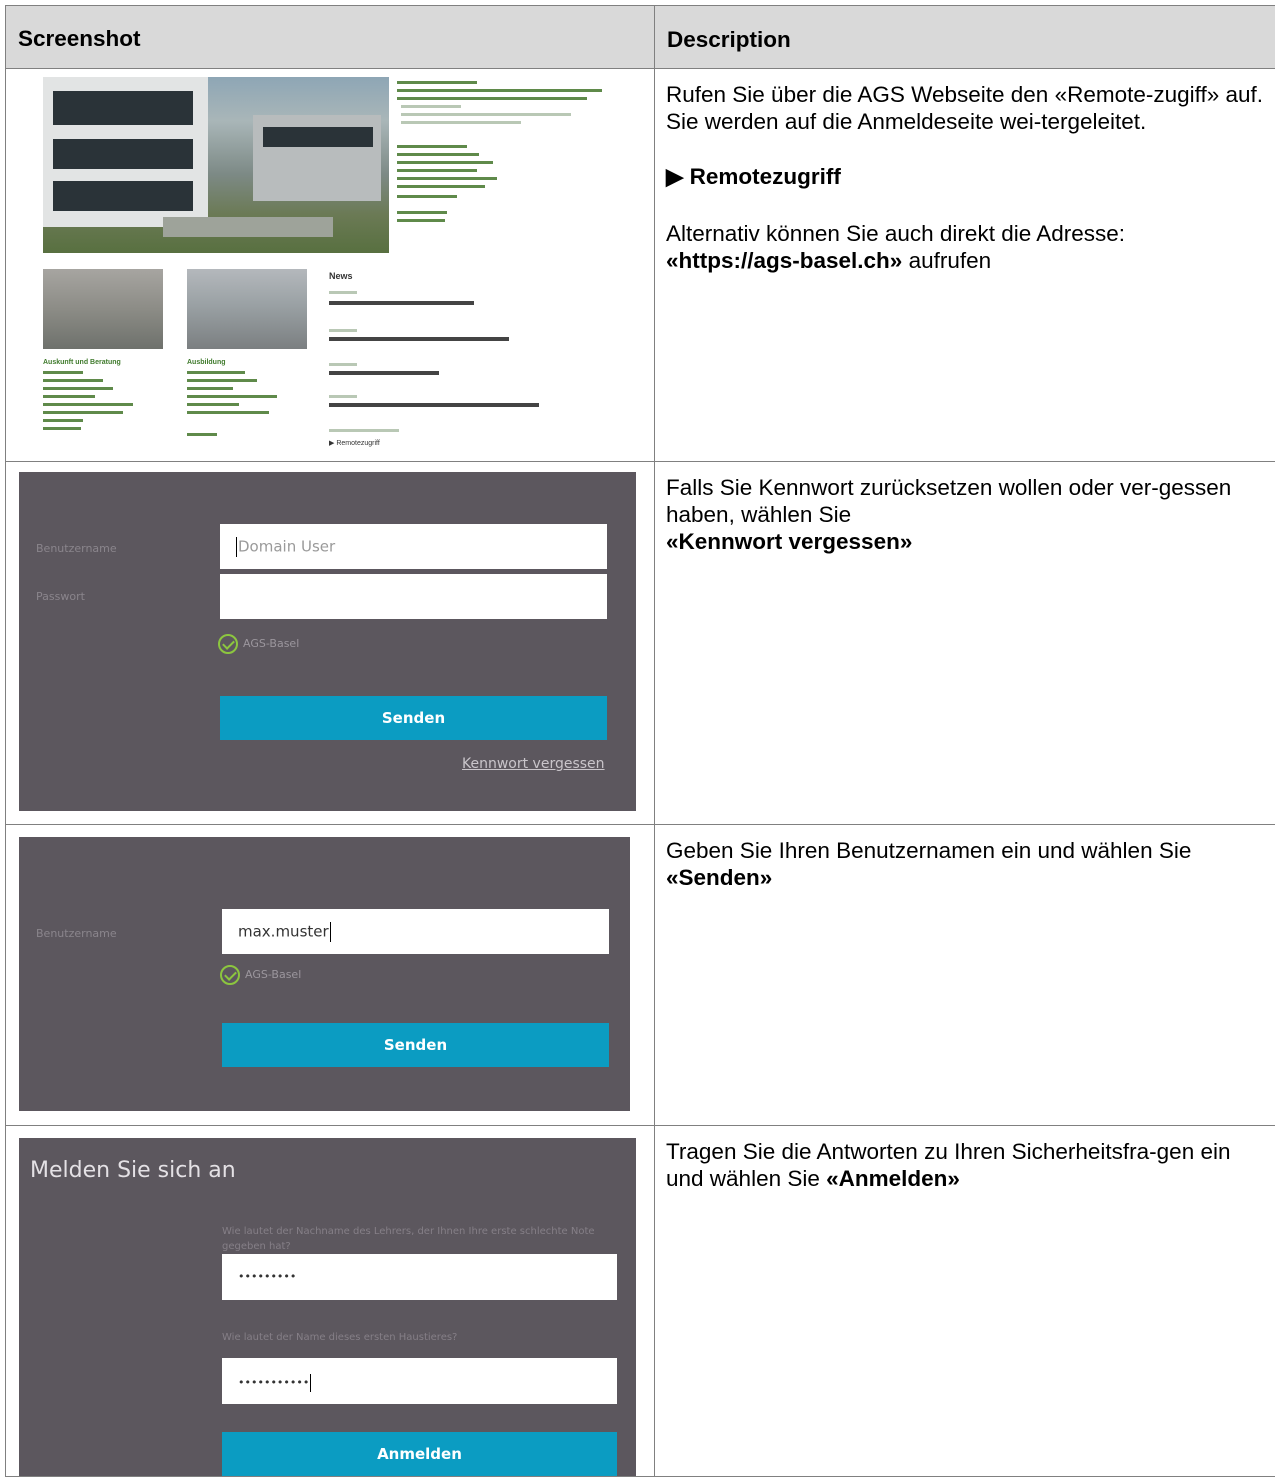 Image resolution: width=1275 pixels, height=1477 pixels. Describe the element at coordinates (330, 37) in the screenshot. I see `header-screenshot: Screenshot` at that location.